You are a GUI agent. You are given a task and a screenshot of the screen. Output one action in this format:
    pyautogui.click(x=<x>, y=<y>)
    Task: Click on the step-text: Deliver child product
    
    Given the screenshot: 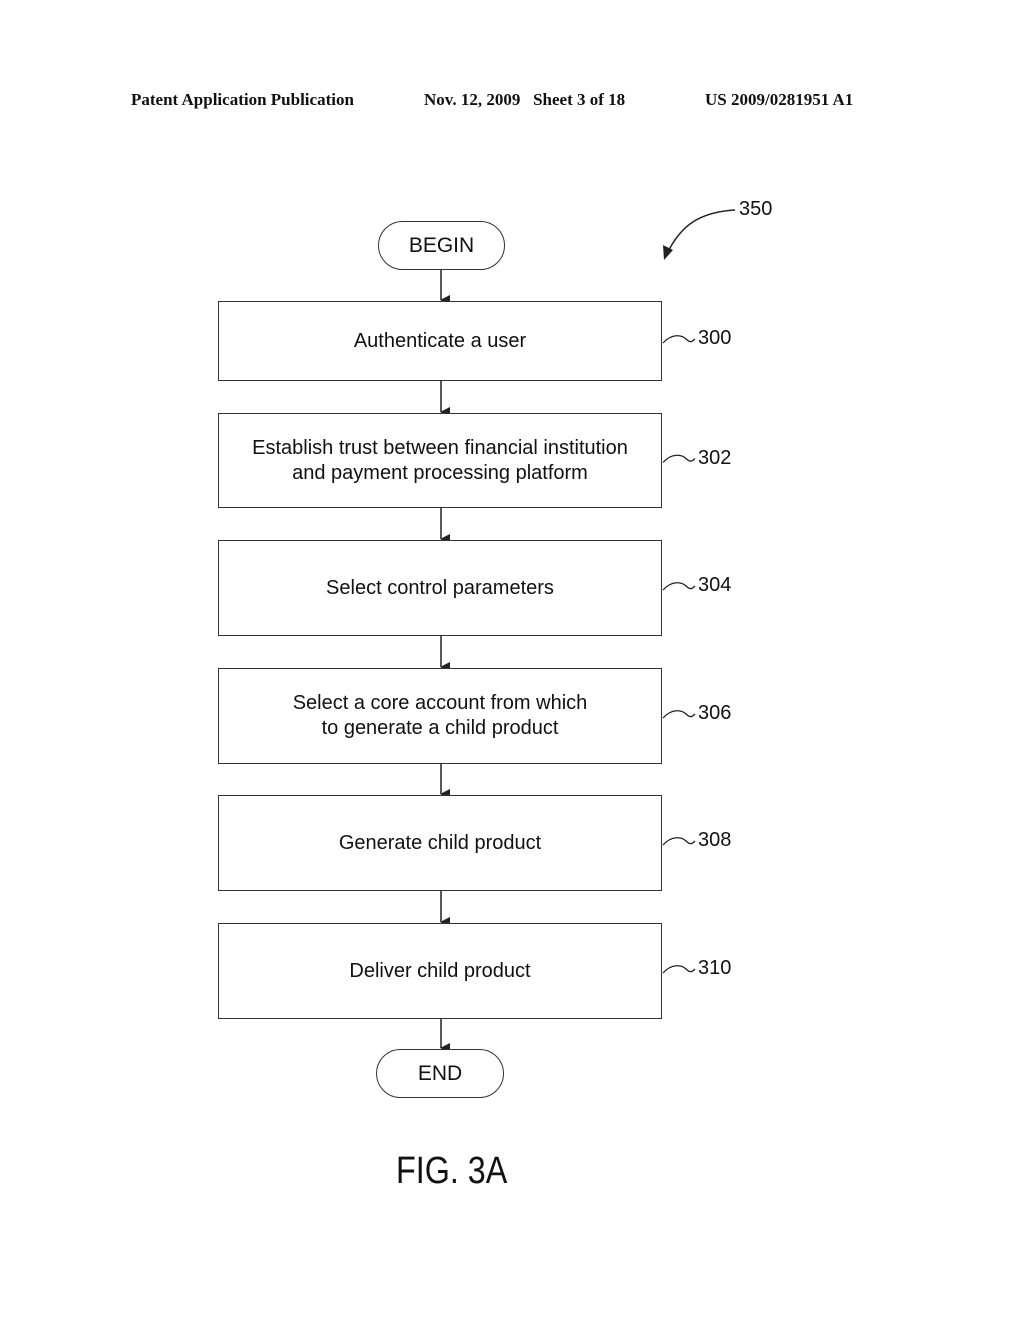 What is the action you would take?
    pyautogui.click(x=439, y=971)
    